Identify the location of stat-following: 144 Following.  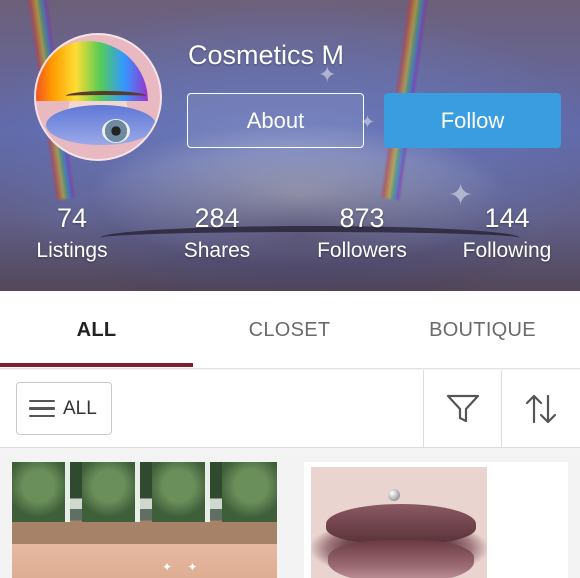
(507, 233).